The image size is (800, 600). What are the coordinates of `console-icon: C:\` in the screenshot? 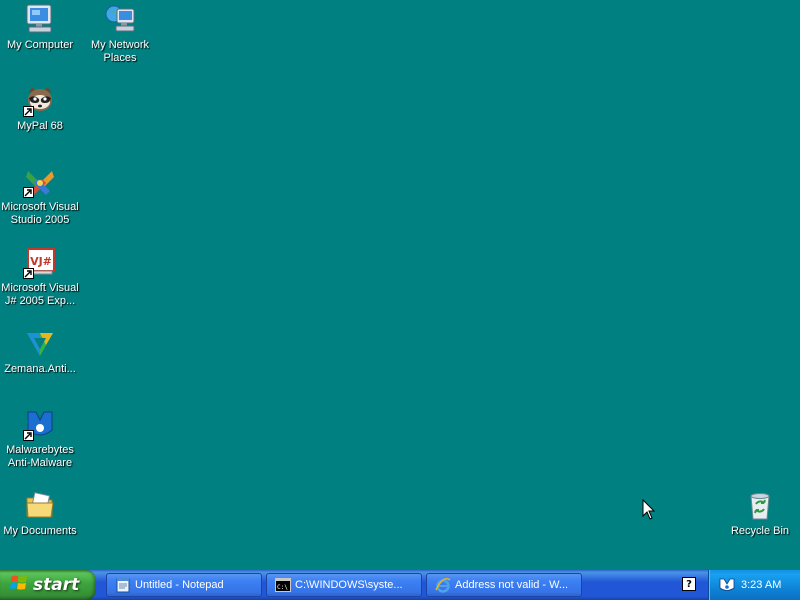 It's located at (283, 585).